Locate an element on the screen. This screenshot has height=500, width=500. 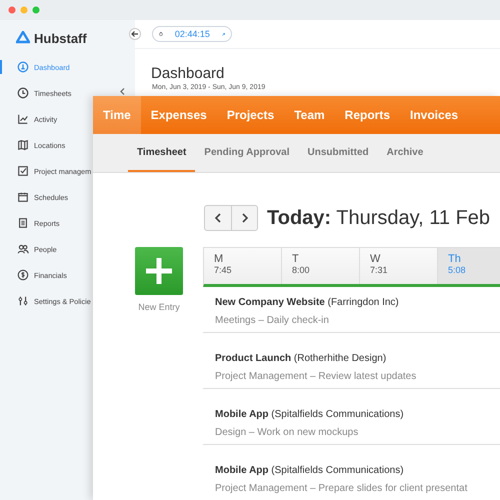
sub-tab: Timesheet is located at coordinates (162, 153).